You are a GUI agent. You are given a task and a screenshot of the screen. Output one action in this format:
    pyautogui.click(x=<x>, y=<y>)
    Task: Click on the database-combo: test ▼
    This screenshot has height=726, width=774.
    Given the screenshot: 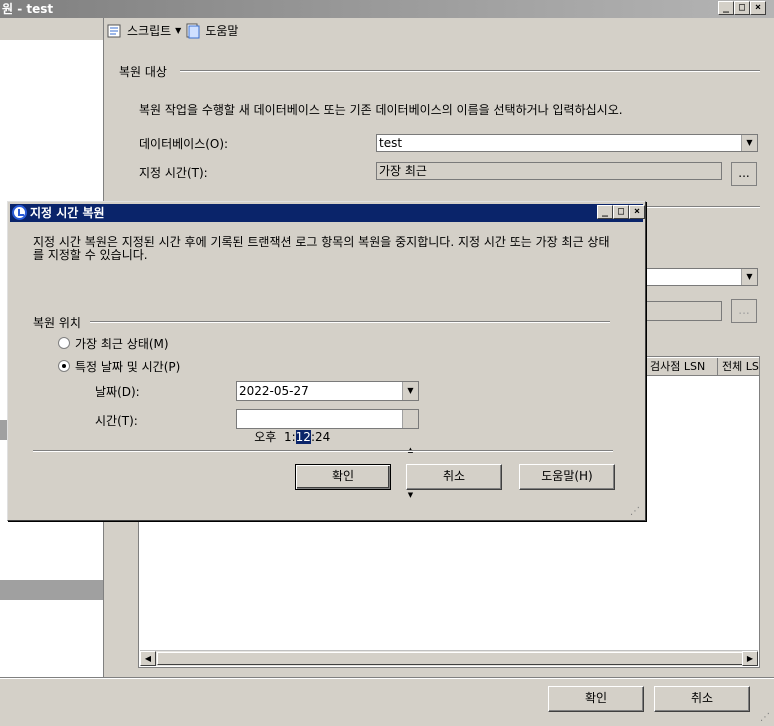 What is the action you would take?
    pyautogui.click(x=567, y=143)
    